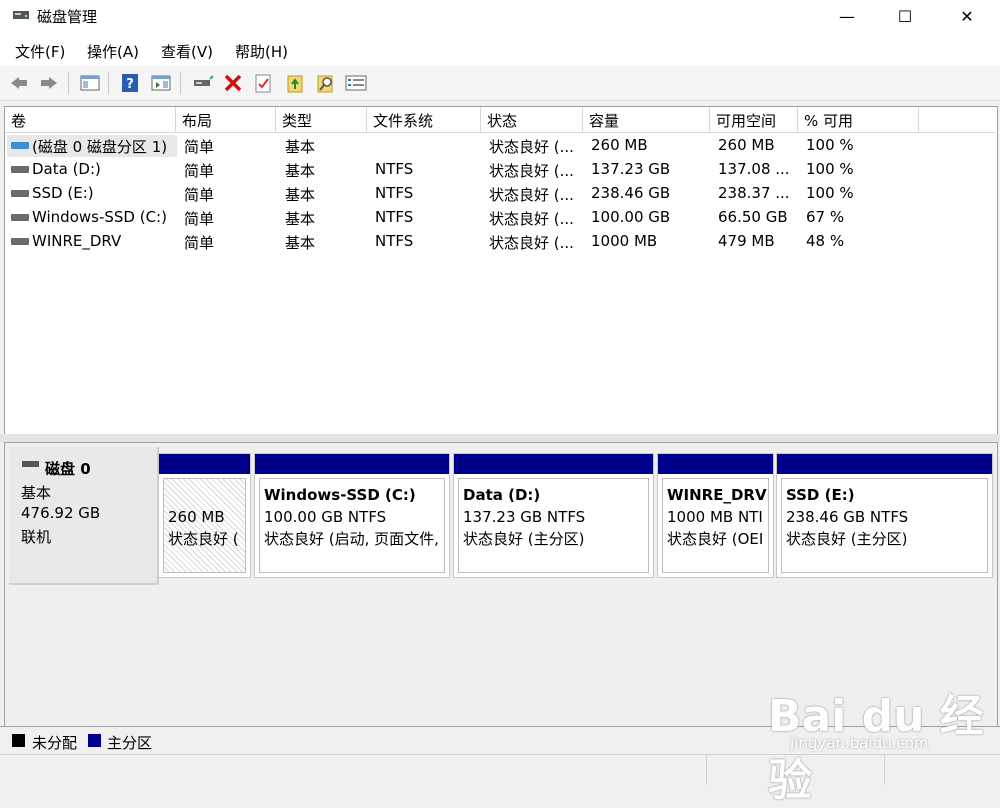  What do you see at coordinates (624, 241) in the screenshot?
I see `cell-capacity: 1000 MB` at bounding box center [624, 241].